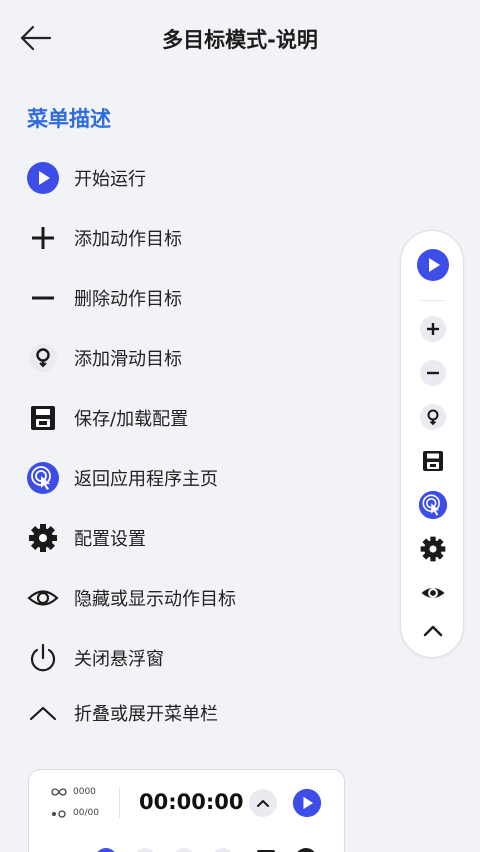 Image resolution: width=480 pixels, height=852 pixels. Describe the element at coordinates (69, 119) in the screenshot. I see `section-title: 菜单描述` at that location.